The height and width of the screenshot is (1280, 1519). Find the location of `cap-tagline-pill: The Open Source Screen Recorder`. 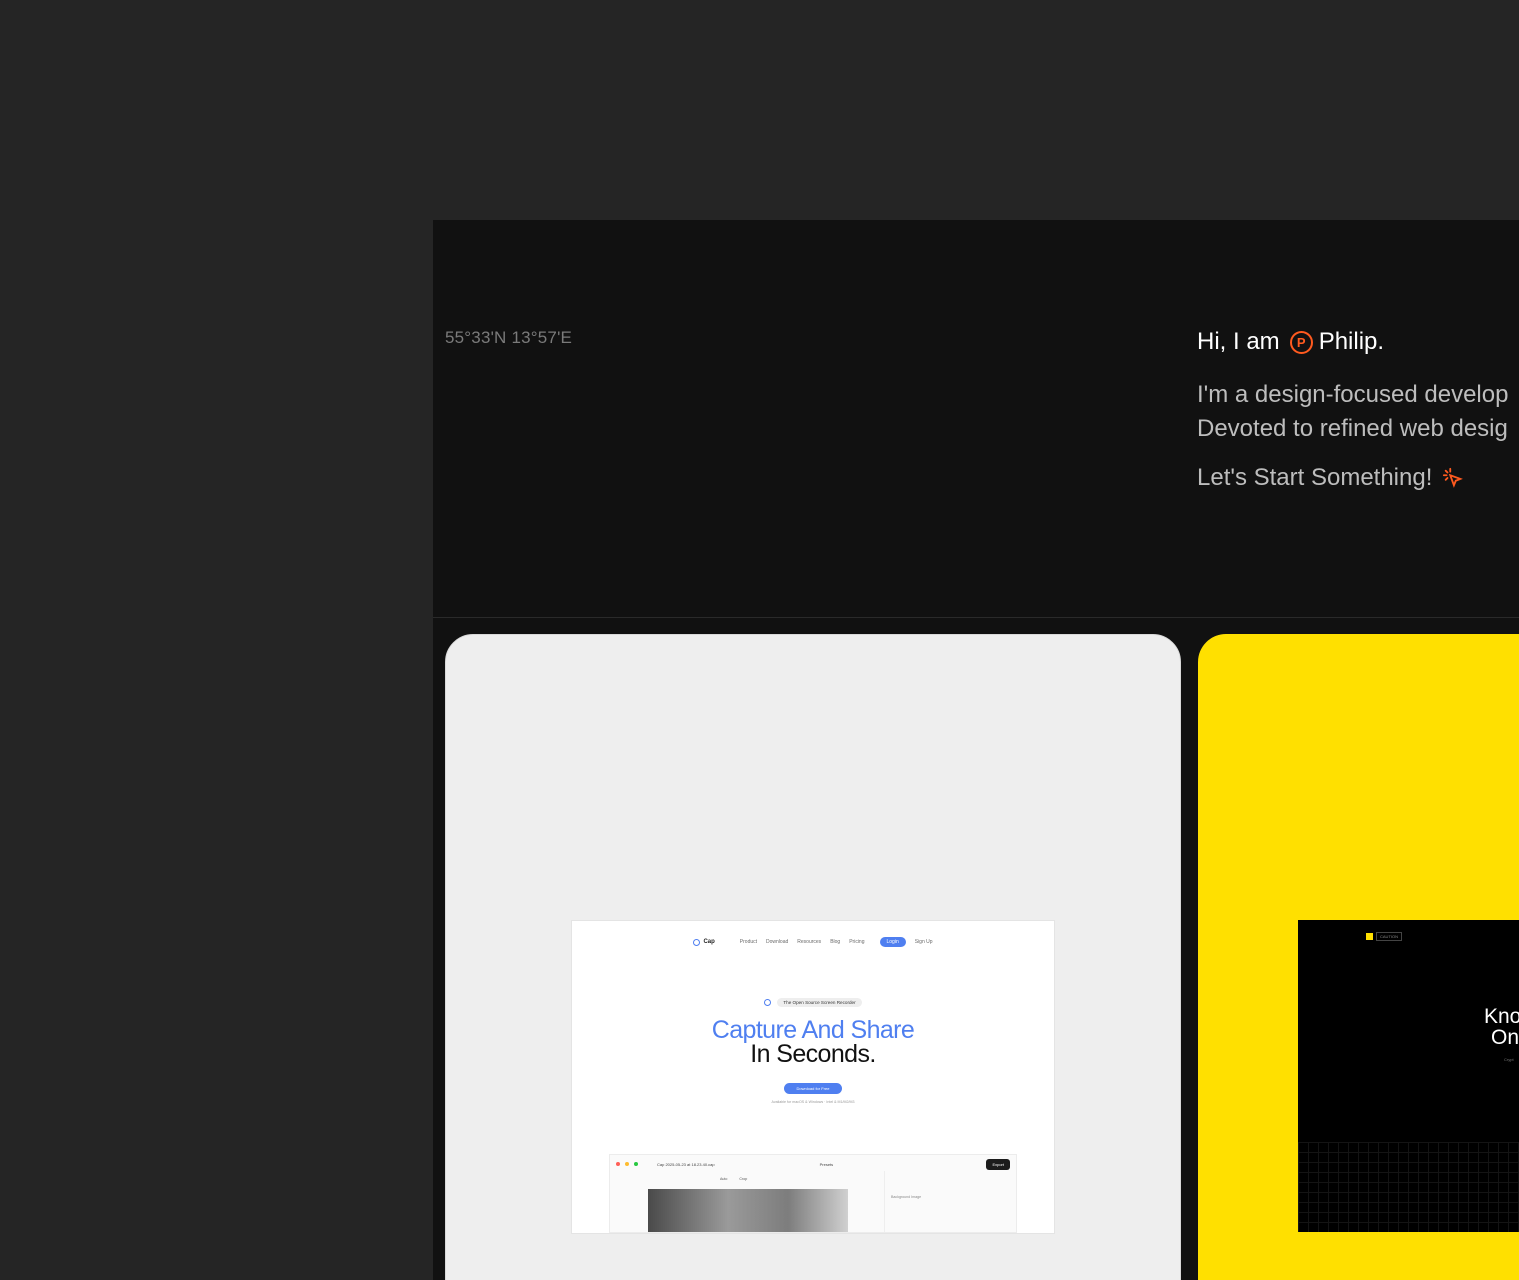

cap-tagline-pill: The Open Source Screen Recorder is located at coordinates (813, 1002).